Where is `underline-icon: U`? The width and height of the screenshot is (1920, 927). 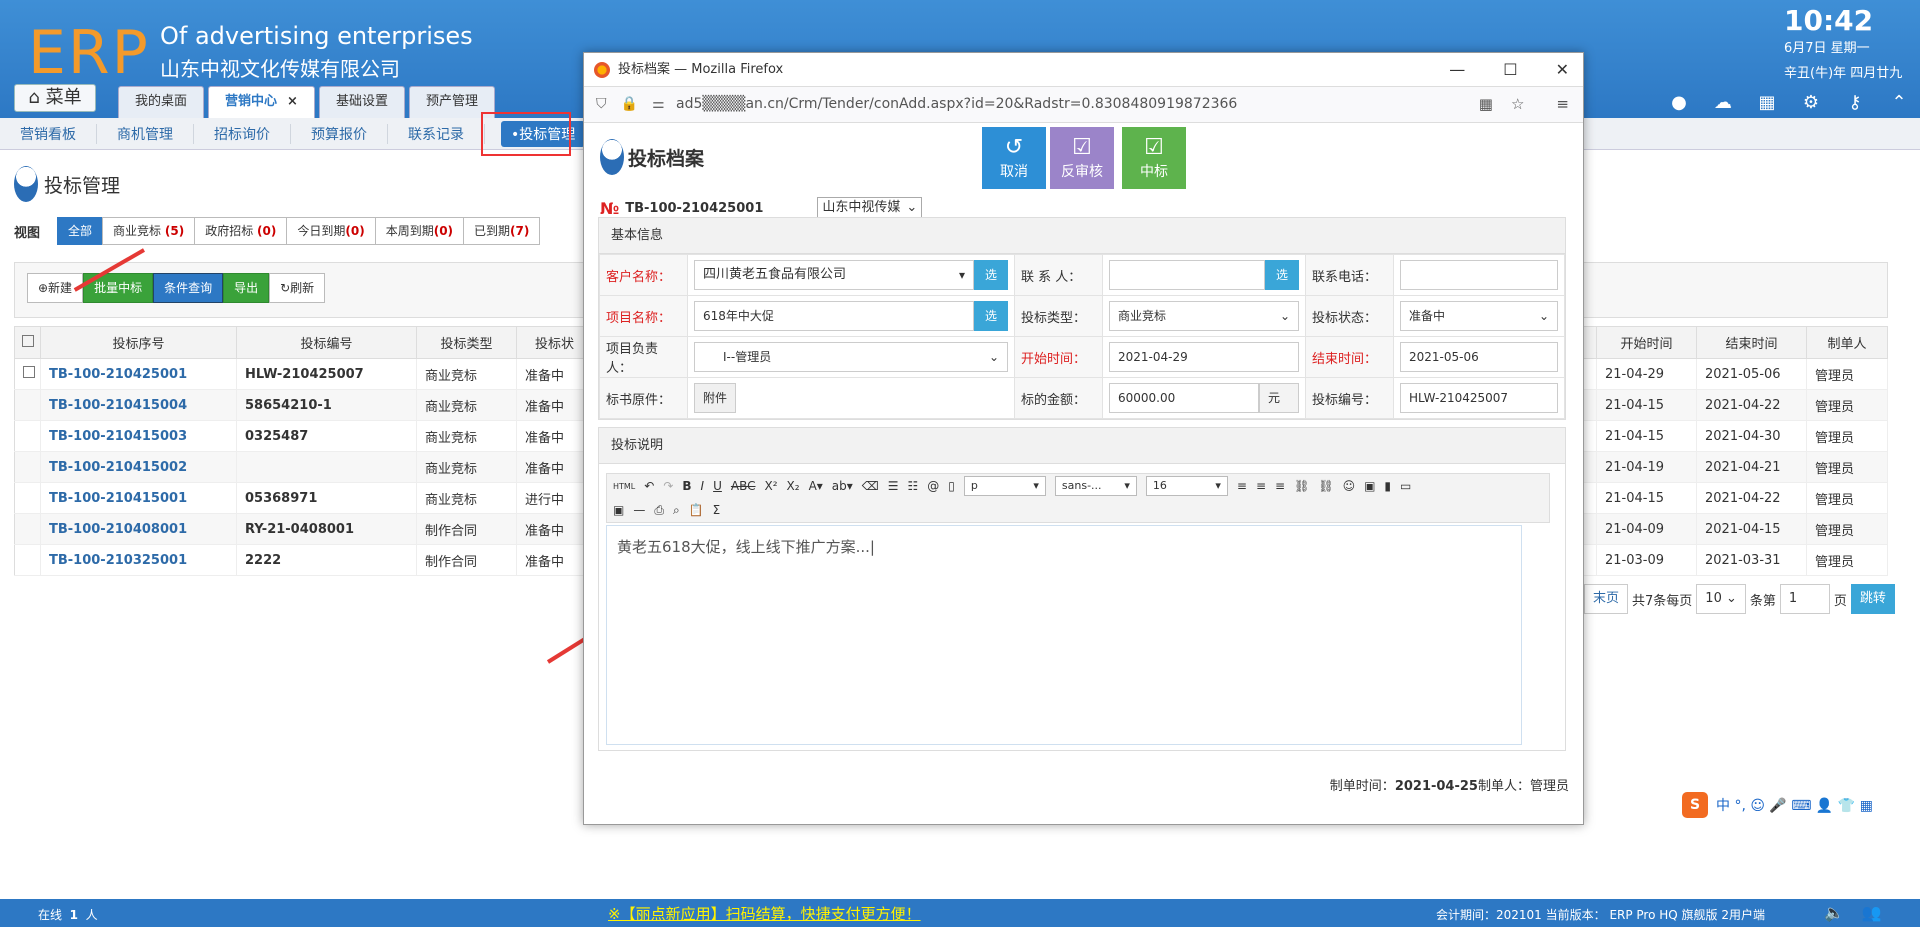 underline-icon: U is located at coordinates (717, 486).